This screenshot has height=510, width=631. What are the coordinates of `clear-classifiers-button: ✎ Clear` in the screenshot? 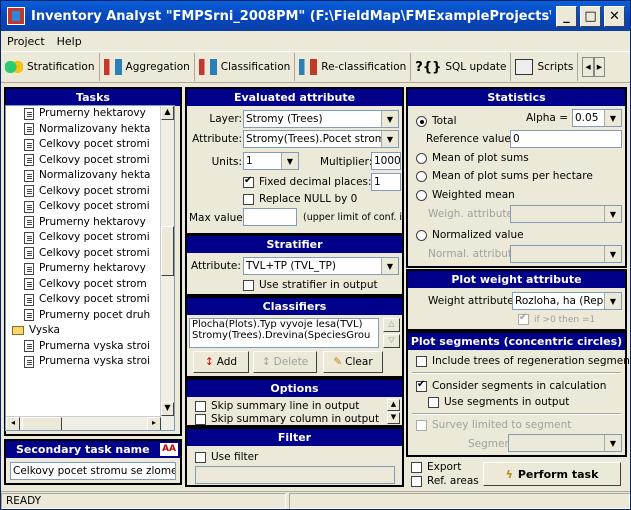 It's located at (353, 362).